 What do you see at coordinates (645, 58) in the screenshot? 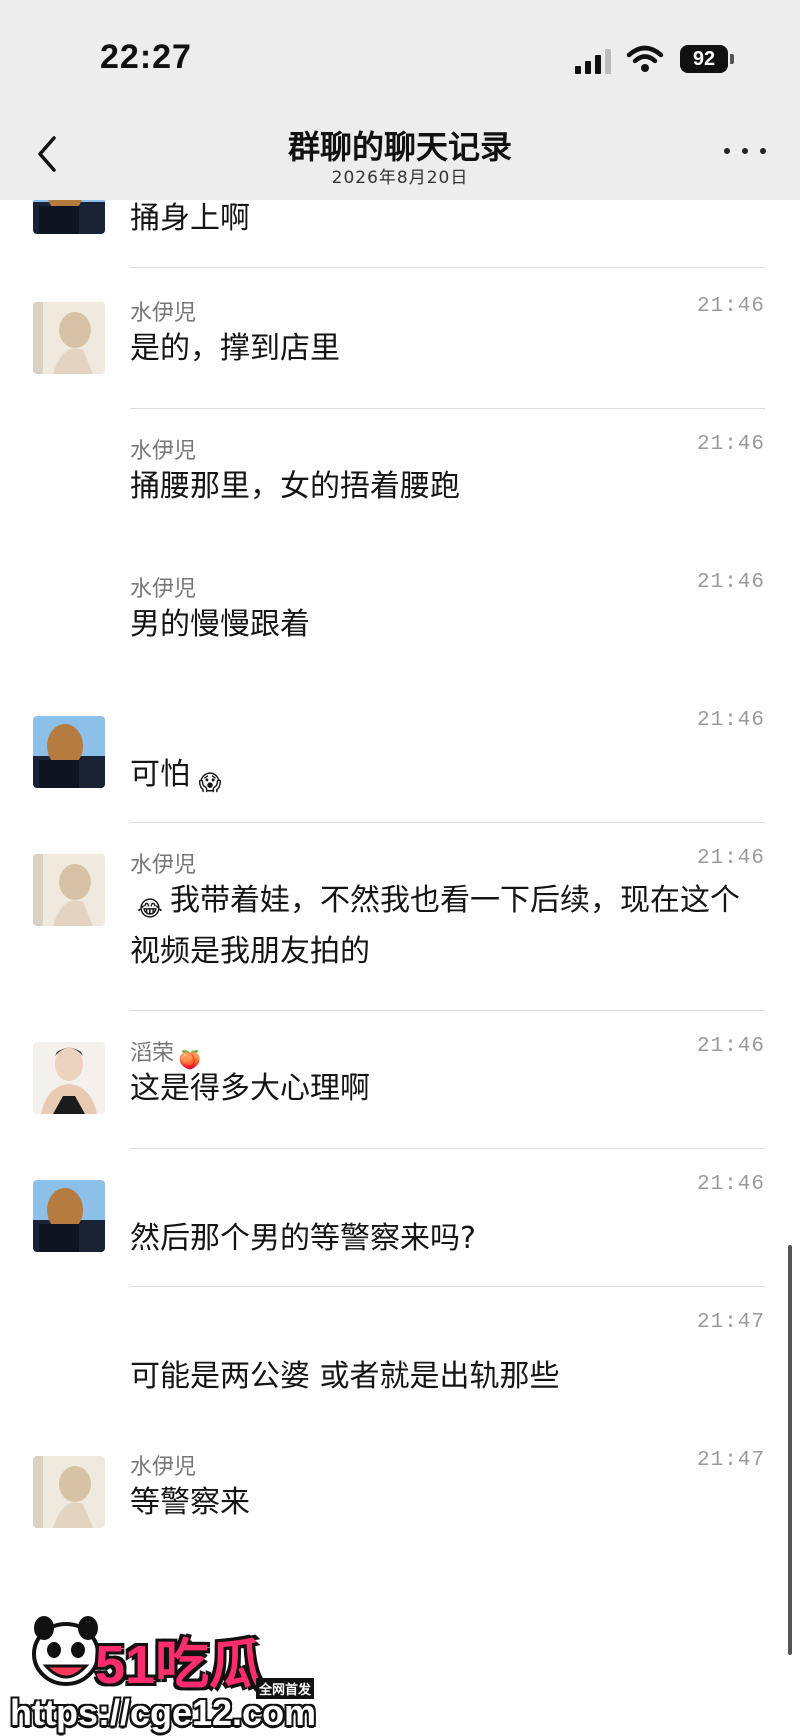
I see `wifi-icon` at bounding box center [645, 58].